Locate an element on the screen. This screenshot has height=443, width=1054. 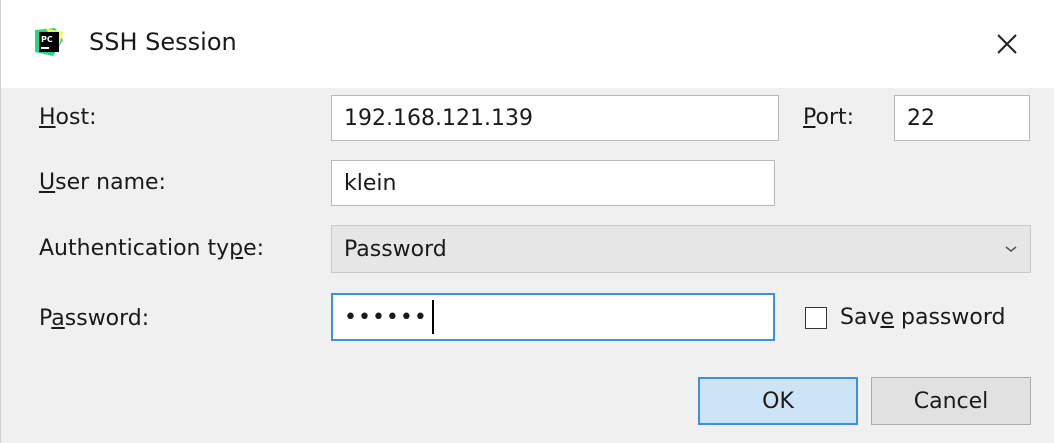
save-password-checkbox is located at coordinates (816, 318).